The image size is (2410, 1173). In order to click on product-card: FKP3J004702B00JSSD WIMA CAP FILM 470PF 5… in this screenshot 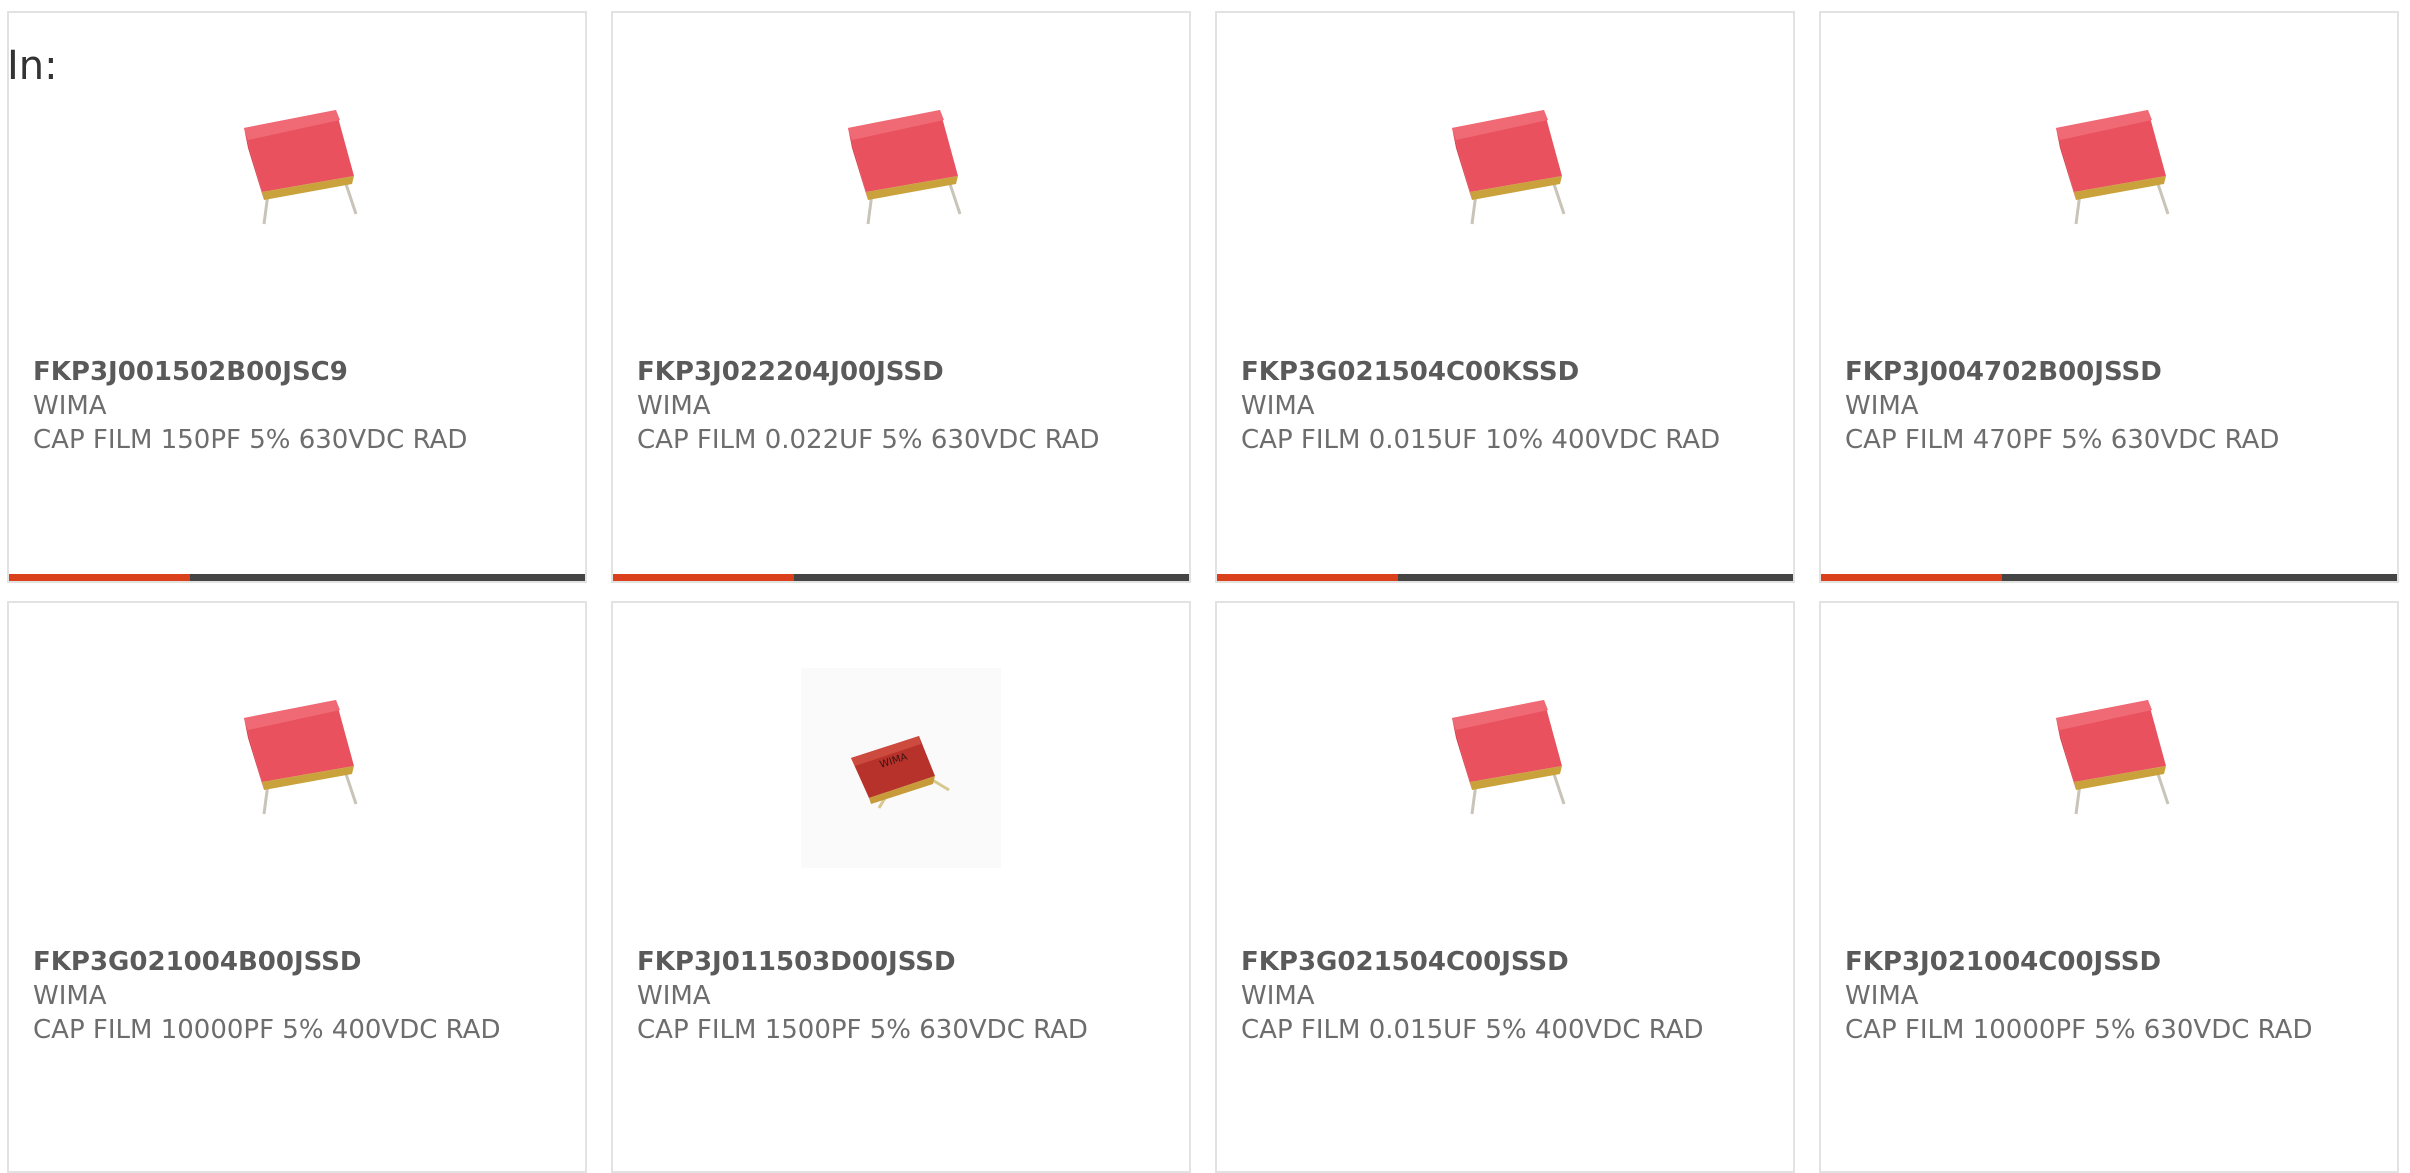, I will do `click(2109, 297)`.